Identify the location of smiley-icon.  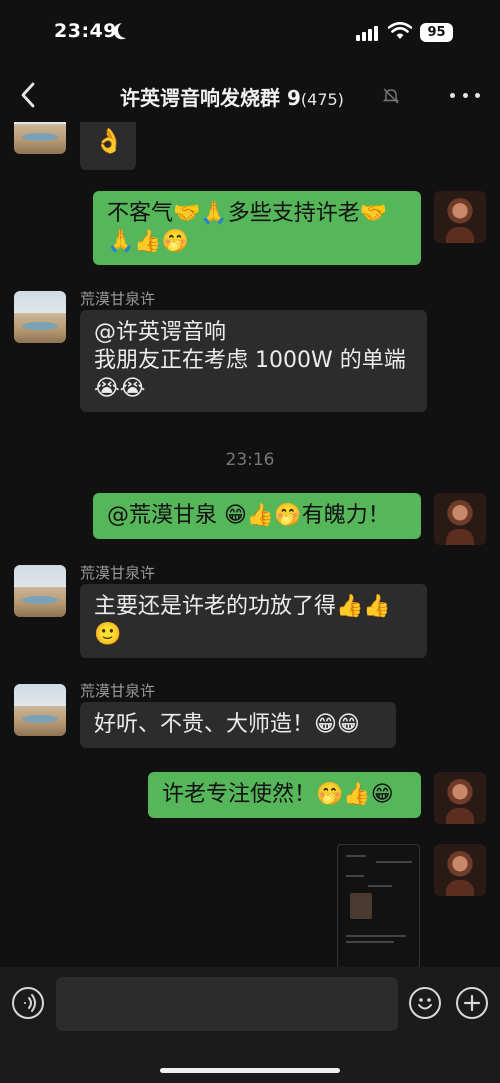
(425, 1004).